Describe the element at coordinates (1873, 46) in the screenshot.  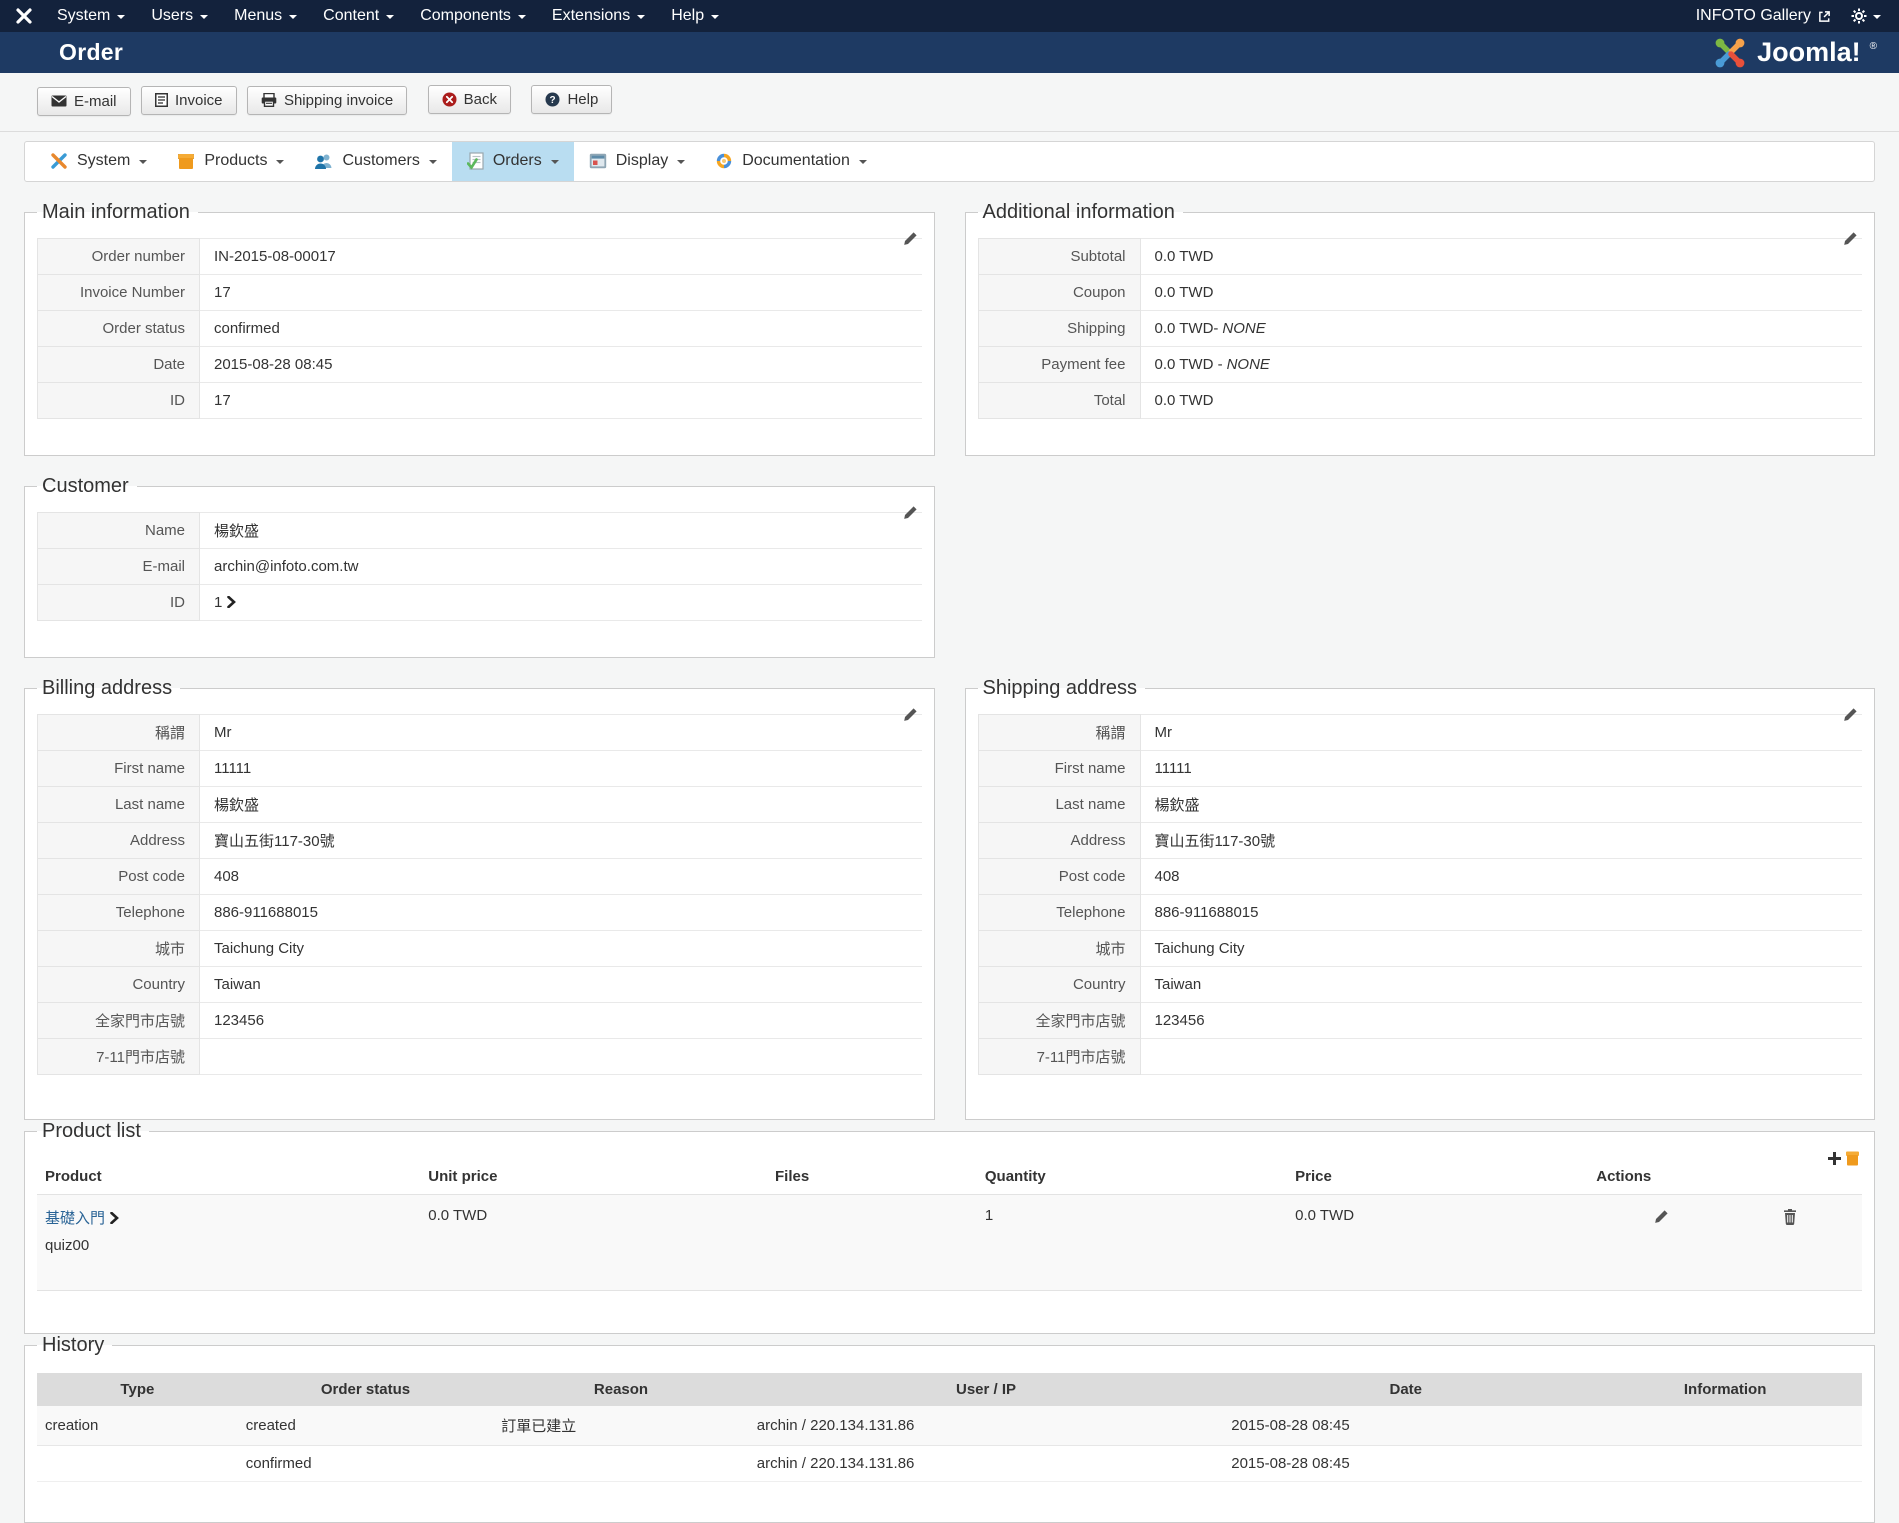
I see `brand-reg: ®` at that location.